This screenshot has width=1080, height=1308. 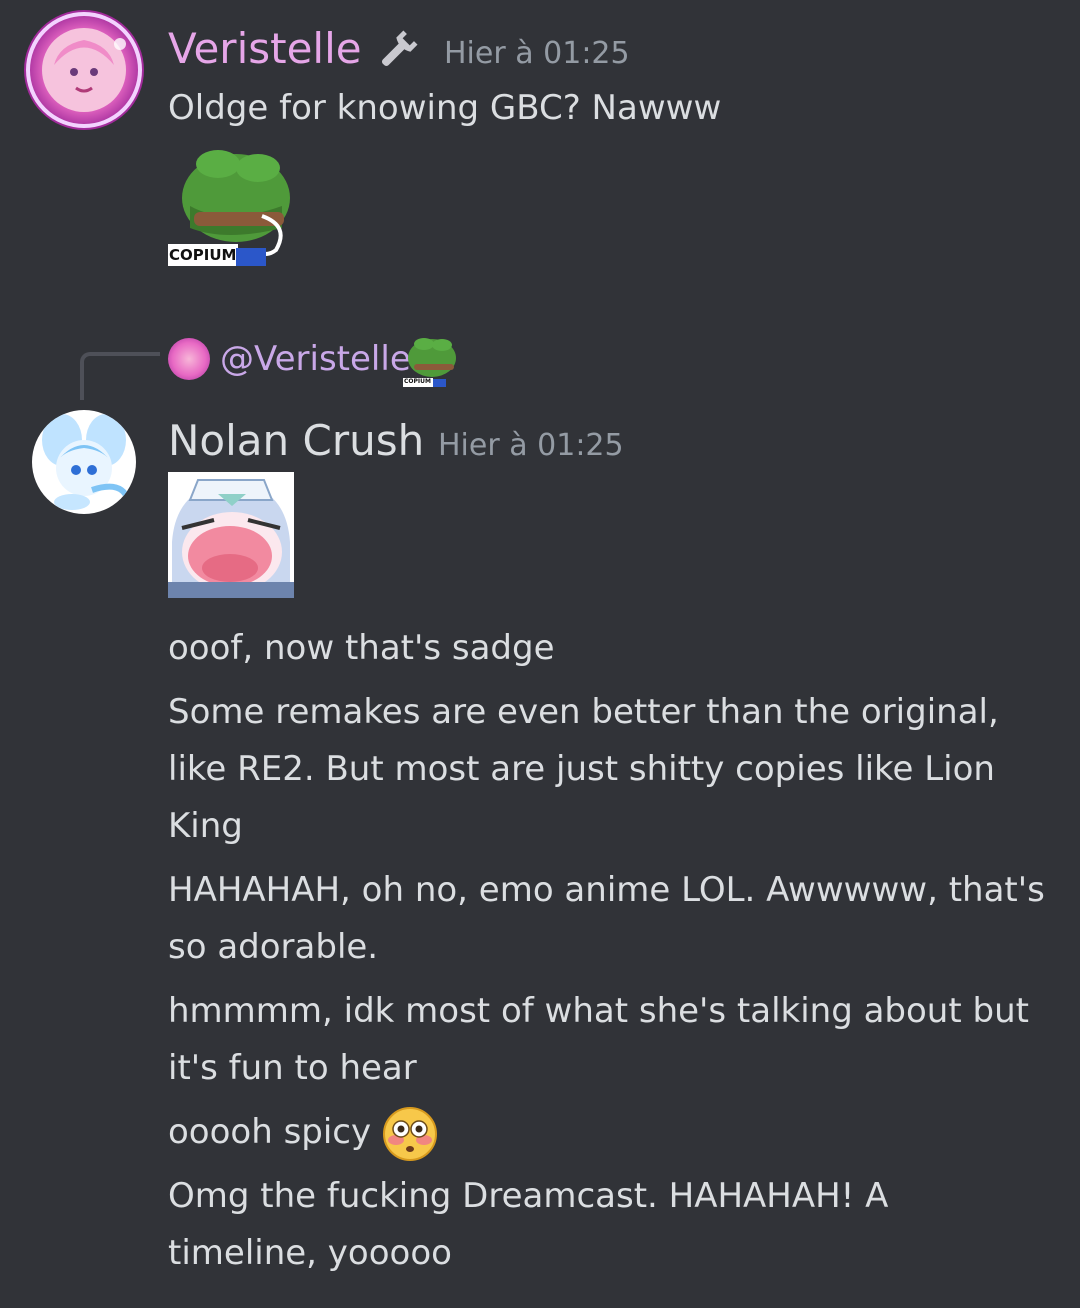 What do you see at coordinates (531, 445) in the screenshot?
I see `timestamp-message2: Hier à 01:25` at bounding box center [531, 445].